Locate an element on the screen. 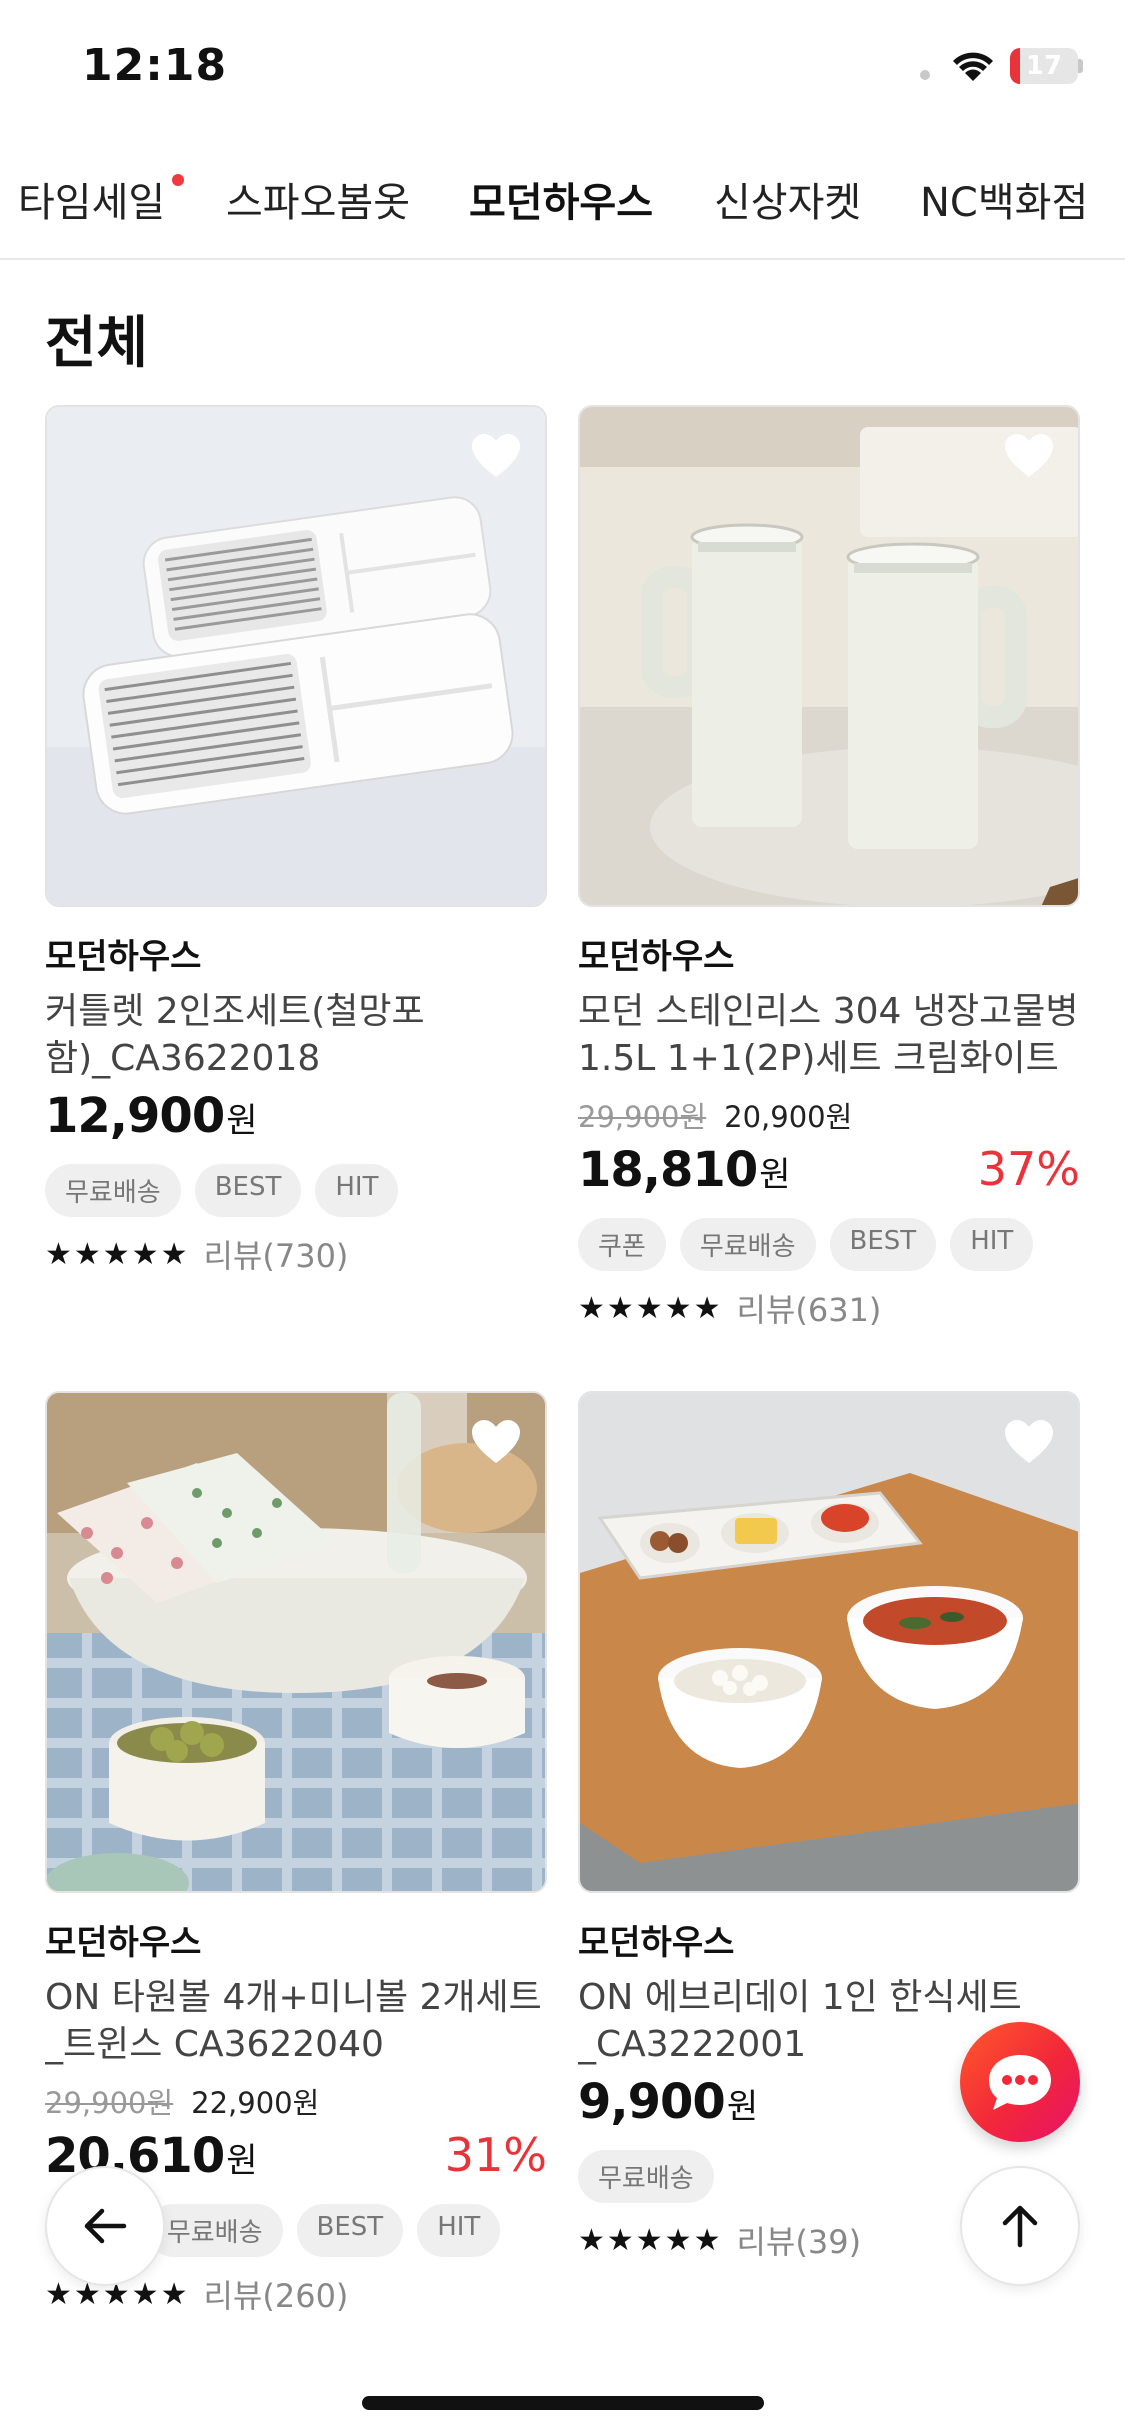 This screenshot has width=1125, height=2436. price-row: 12,900 원 is located at coordinates (296, 1117).